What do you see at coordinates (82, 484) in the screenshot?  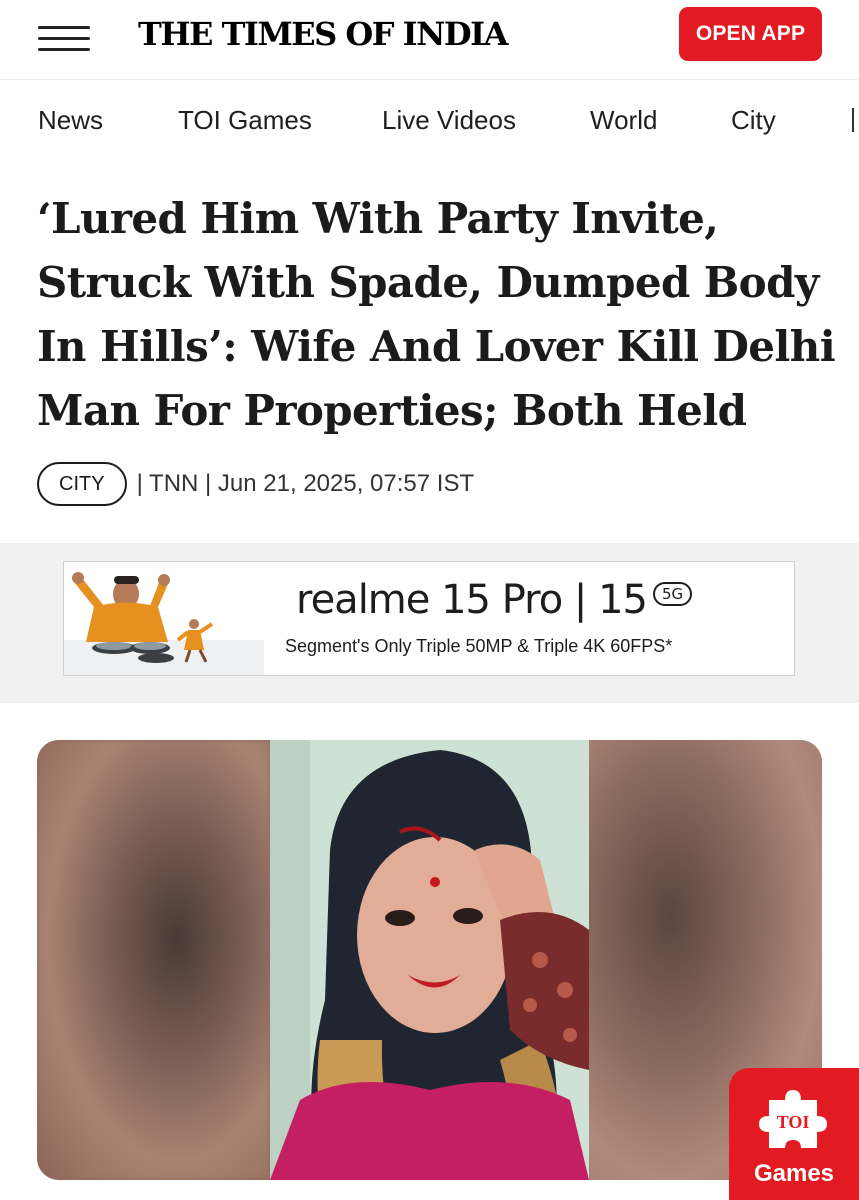 I see `category-pill-city: CITY` at bounding box center [82, 484].